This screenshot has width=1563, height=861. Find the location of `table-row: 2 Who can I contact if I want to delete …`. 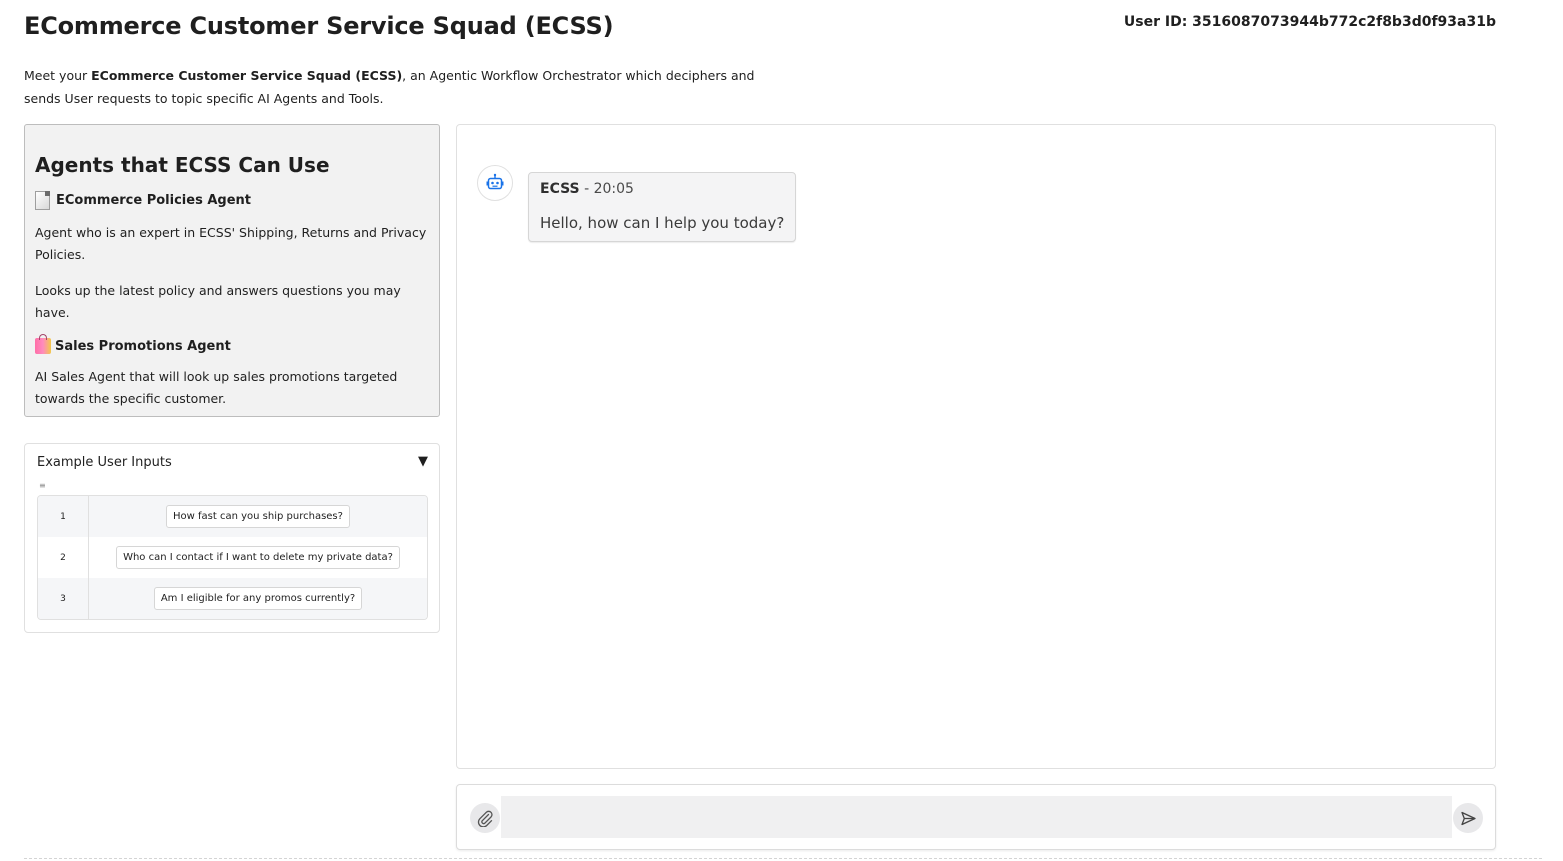

table-row: 2 Who can I contact if I want to delete … is located at coordinates (232, 557).